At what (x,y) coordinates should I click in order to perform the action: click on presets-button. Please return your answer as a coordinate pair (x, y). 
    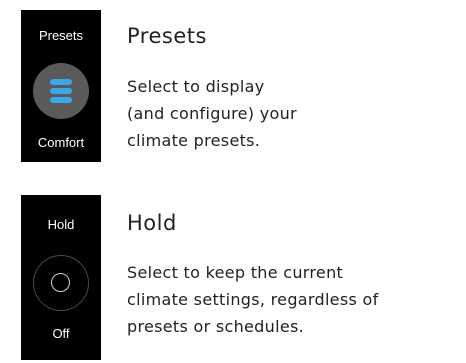
    Looking at the image, I should click on (61, 91).